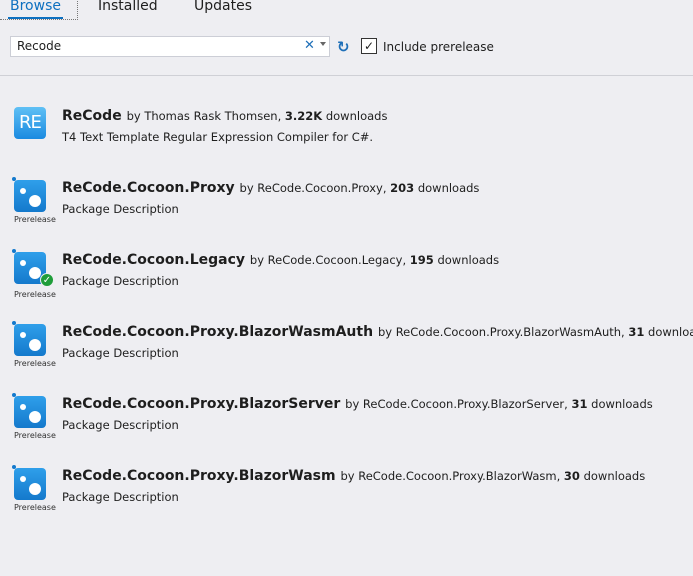 The height and width of the screenshot is (576, 693). Describe the element at coordinates (501, 332) in the screenshot. I see `package-author: by ReCode.Cocoon.Proxy.BlazorWasmAuth,` at that location.